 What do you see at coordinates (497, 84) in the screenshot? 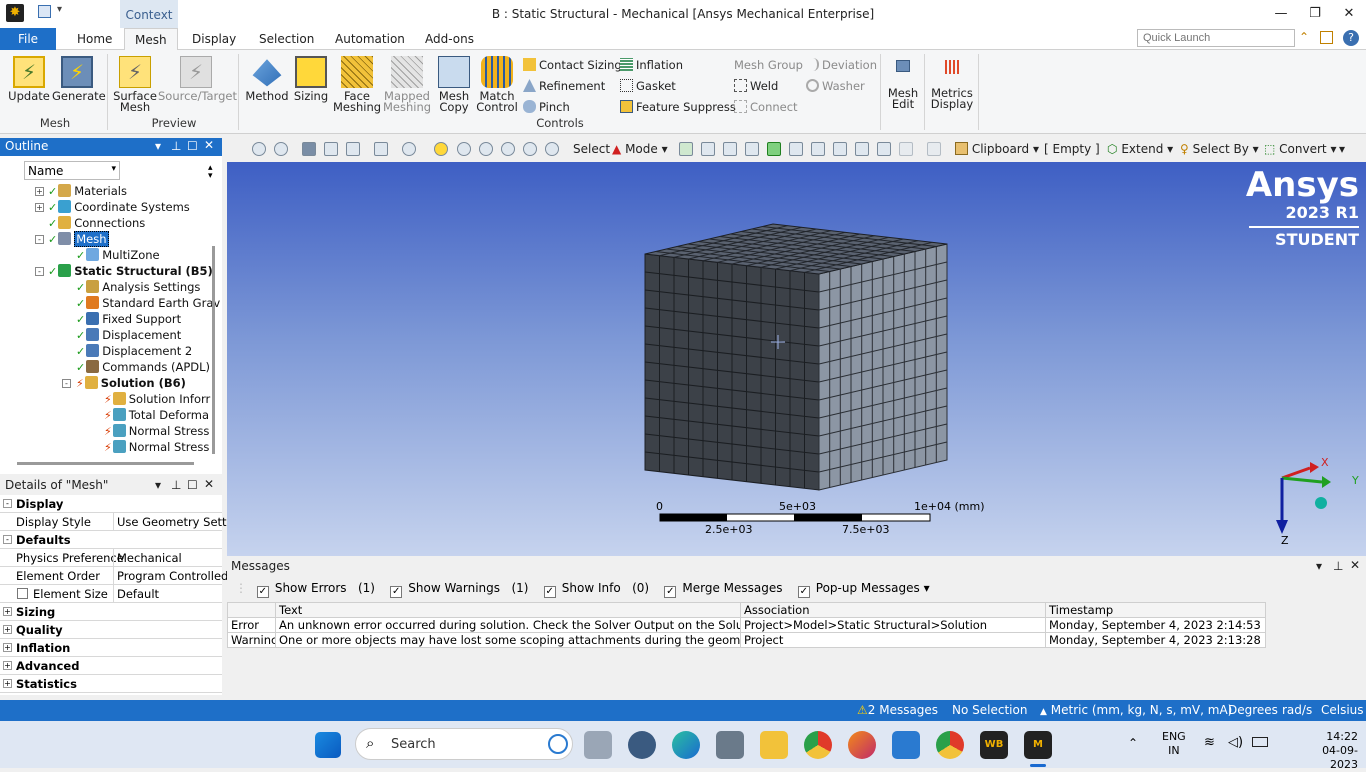
I see `match-control-button: Match Control` at bounding box center [497, 84].